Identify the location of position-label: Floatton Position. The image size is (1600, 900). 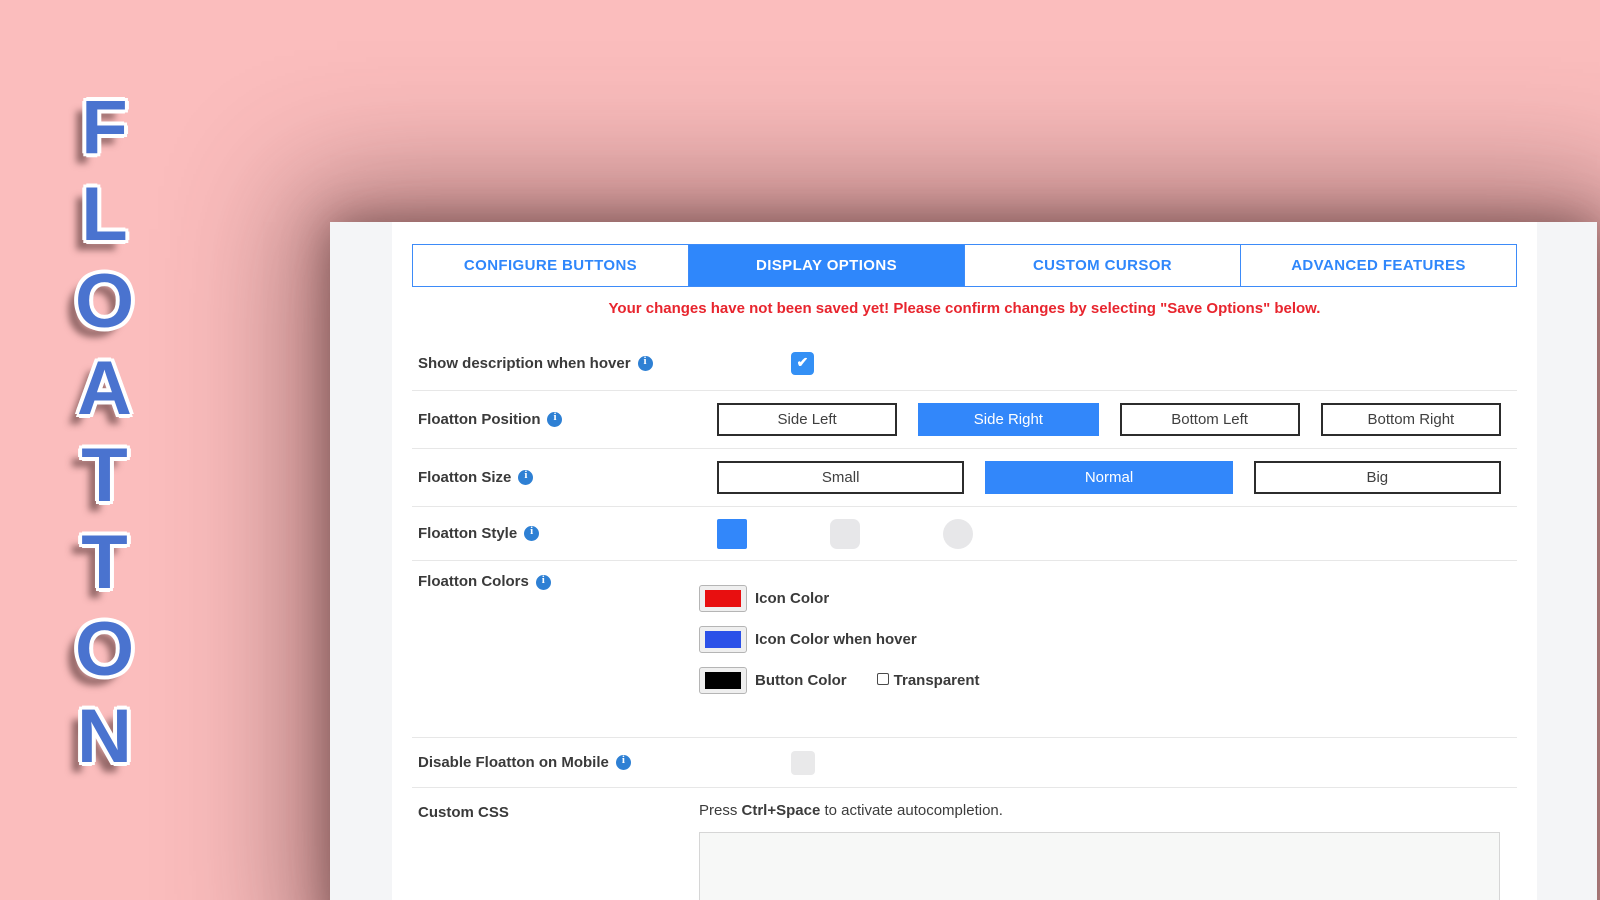
(479, 419).